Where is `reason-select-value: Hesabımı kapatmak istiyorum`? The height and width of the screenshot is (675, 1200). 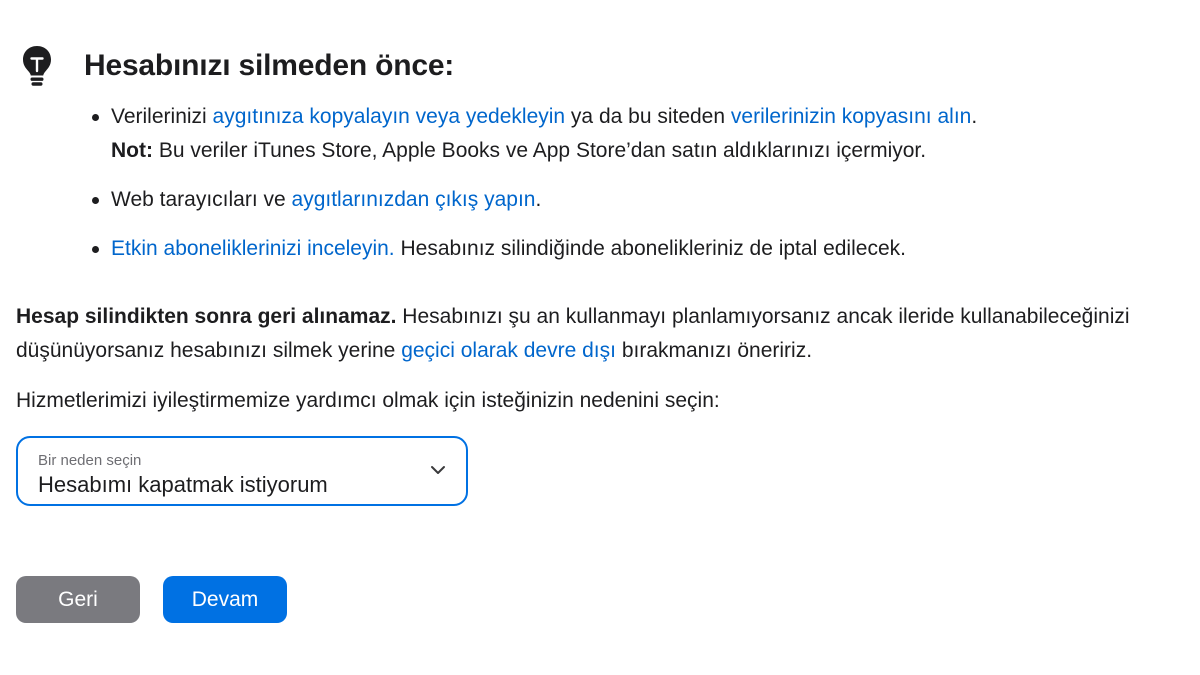
reason-select-value: Hesabımı kapatmak istiyorum is located at coordinates (183, 484).